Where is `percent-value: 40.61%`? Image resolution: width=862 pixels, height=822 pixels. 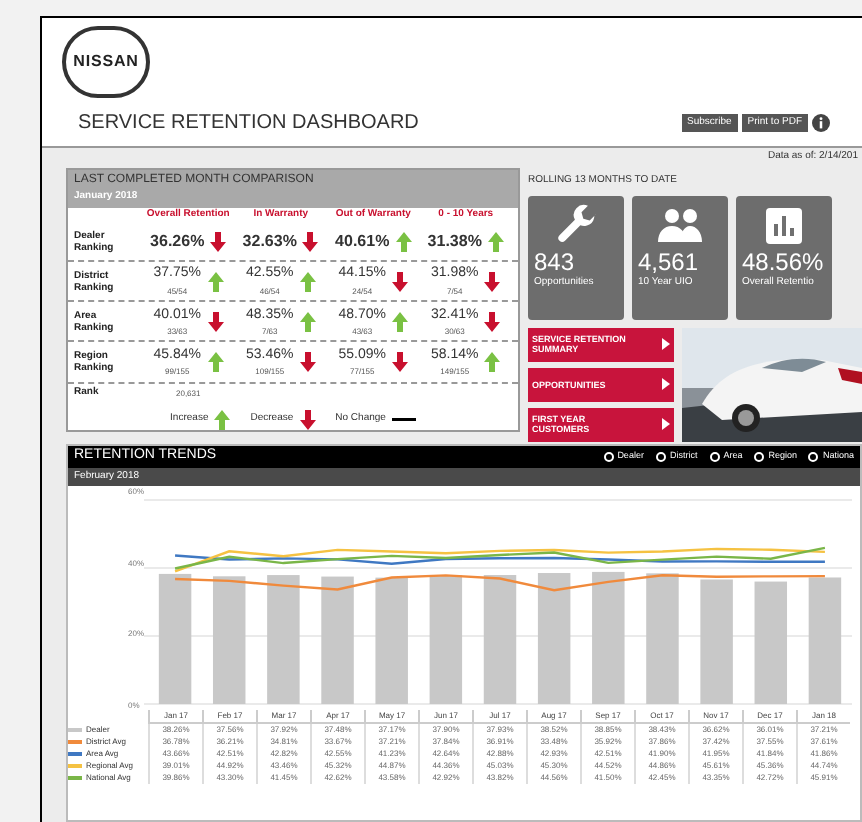 percent-value: 40.61% is located at coordinates (362, 241).